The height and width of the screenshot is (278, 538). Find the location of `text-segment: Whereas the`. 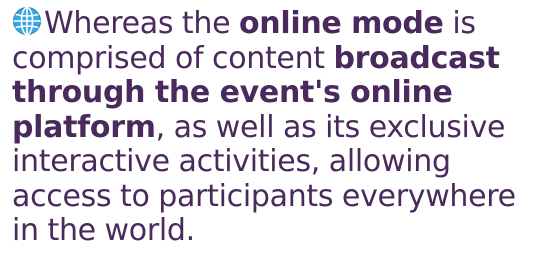

text-segment: Whereas the is located at coordinates (141, 23).